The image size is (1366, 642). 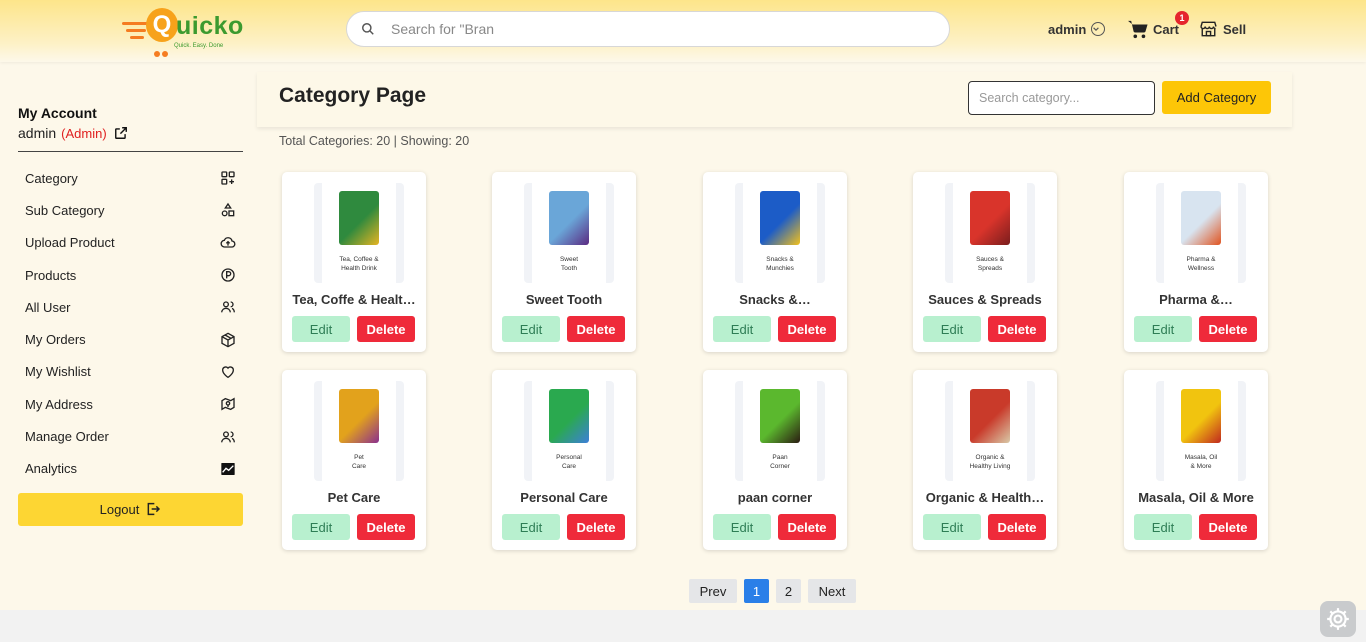 What do you see at coordinates (130, 210) in the screenshot?
I see `sidebar-item-sub-category: Sub Category` at bounding box center [130, 210].